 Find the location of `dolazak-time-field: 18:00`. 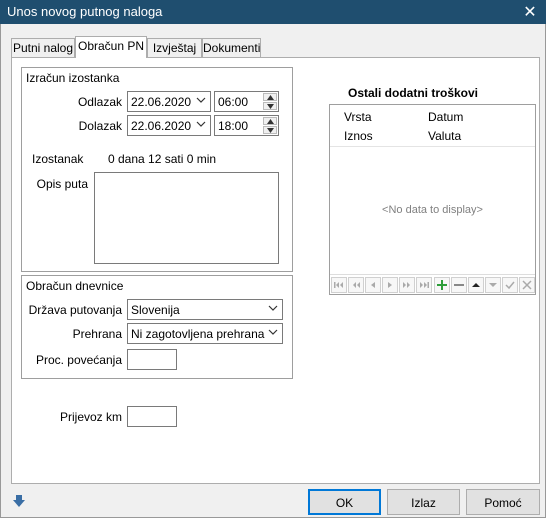

dolazak-time-field: 18:00 is located at coordinates (246, 125).